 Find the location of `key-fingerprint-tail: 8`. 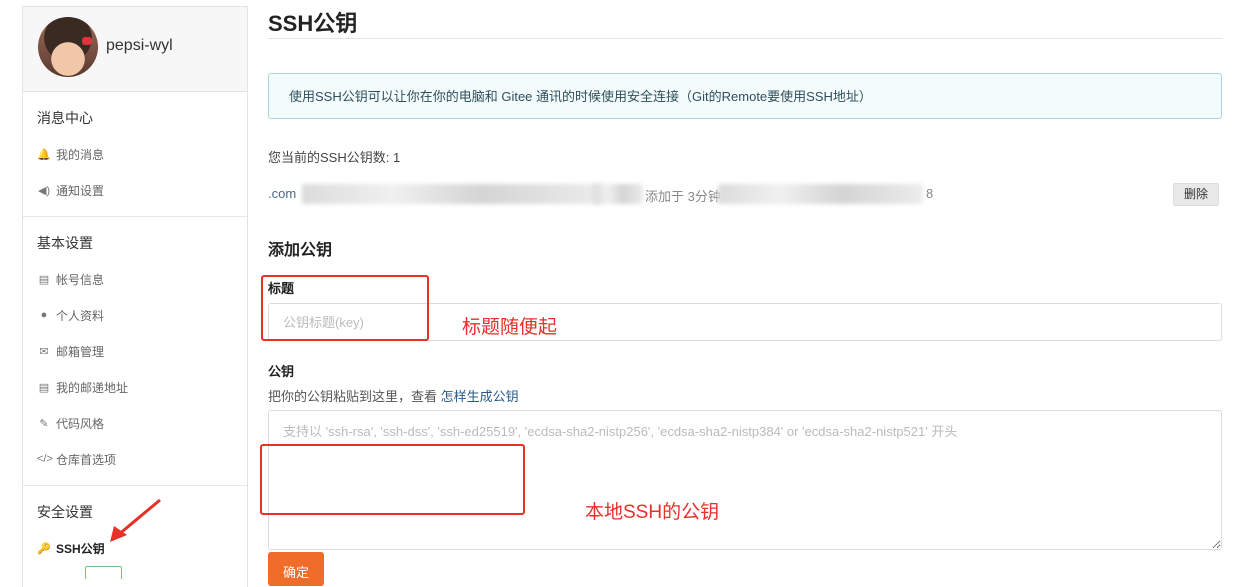

key-fingerprint-tail: 8 is located at coordinates (930, 193).